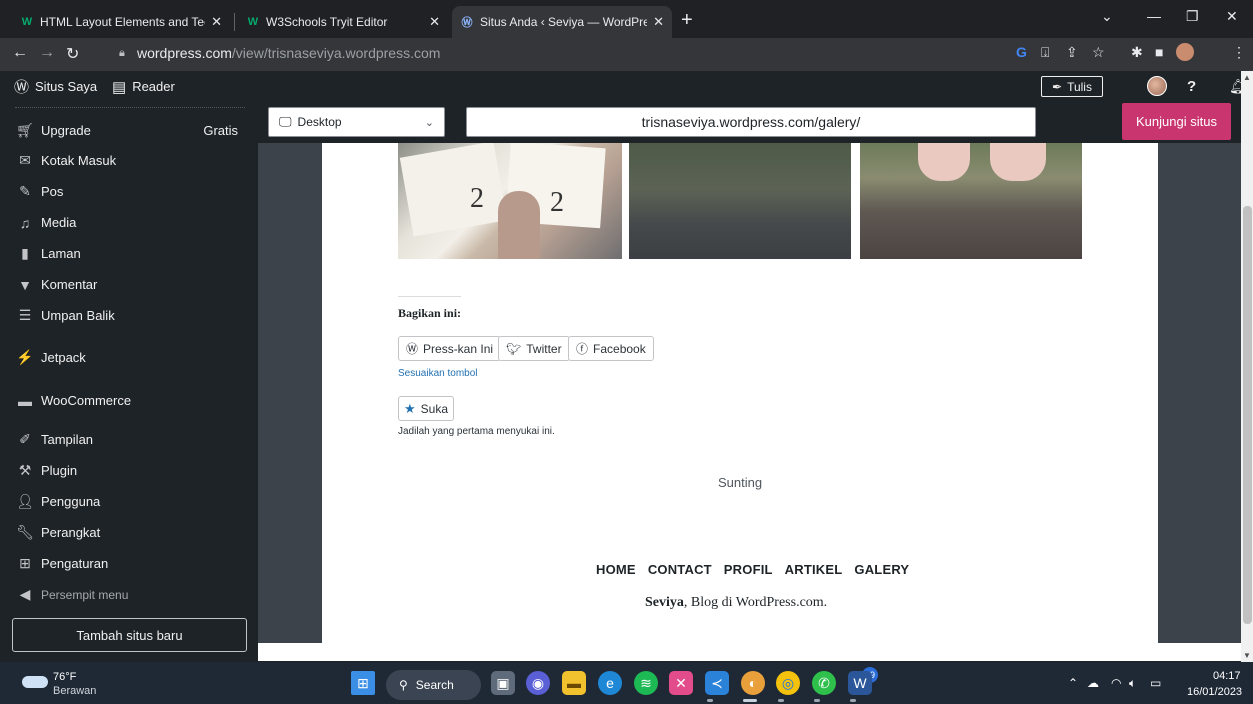 The image size is (1253, 704). I want to click on visit-site-button: Kunjungi situs, so click(1176, 121).